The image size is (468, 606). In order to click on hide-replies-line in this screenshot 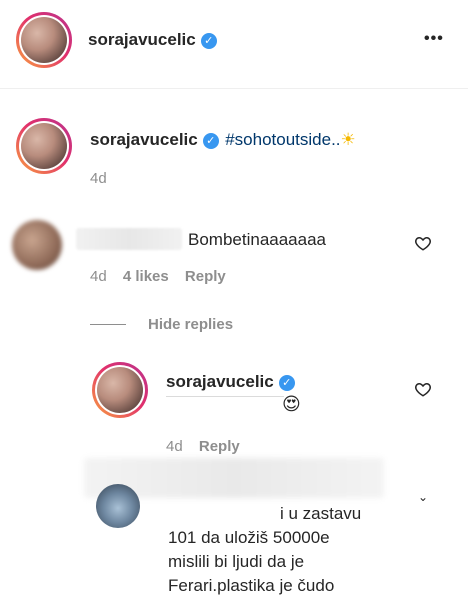, I will do `click(108, 324)`.